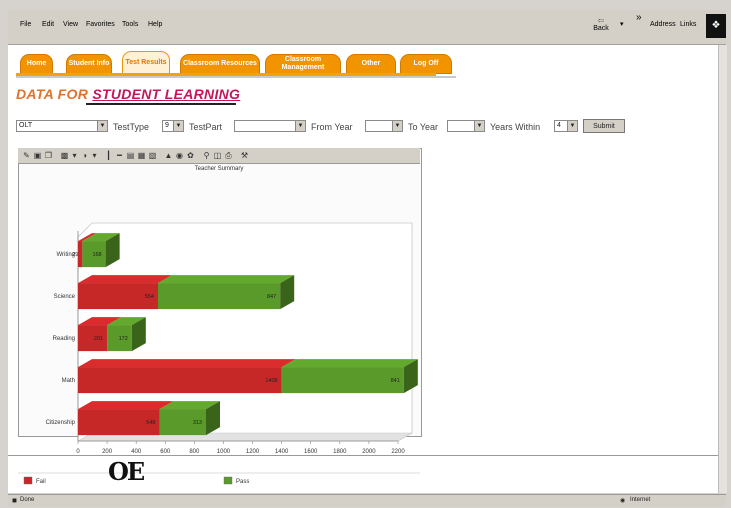  Describe the element at coordinates (123, 339) in the screenshot. I see `data-label: 172` at that location.